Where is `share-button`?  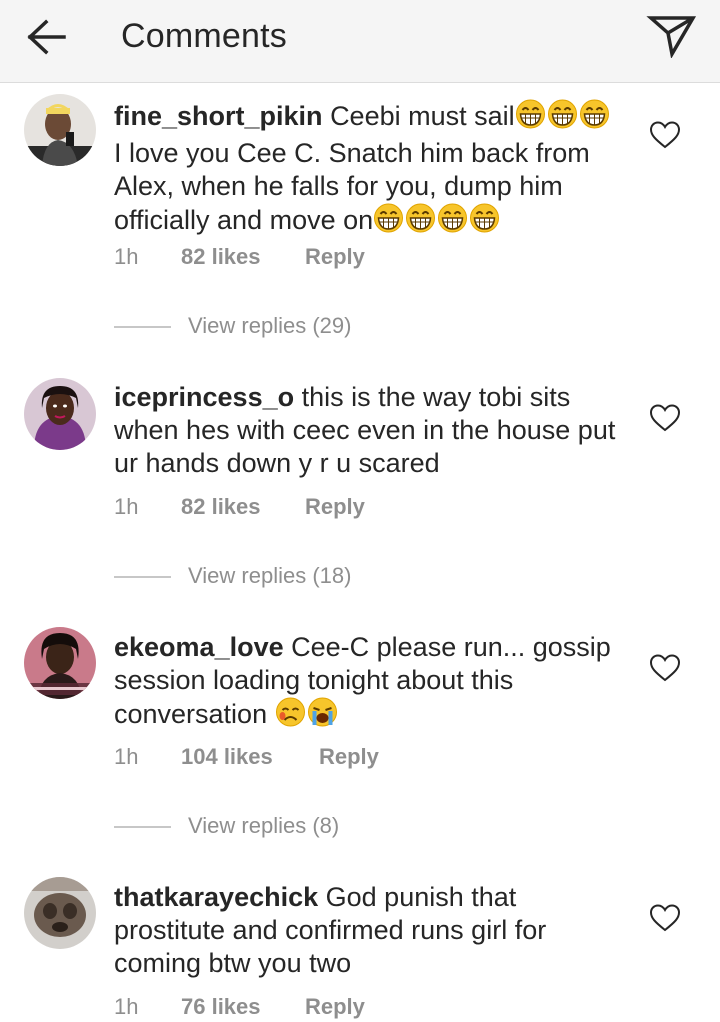
share-button is located at coordinates (672, 34).